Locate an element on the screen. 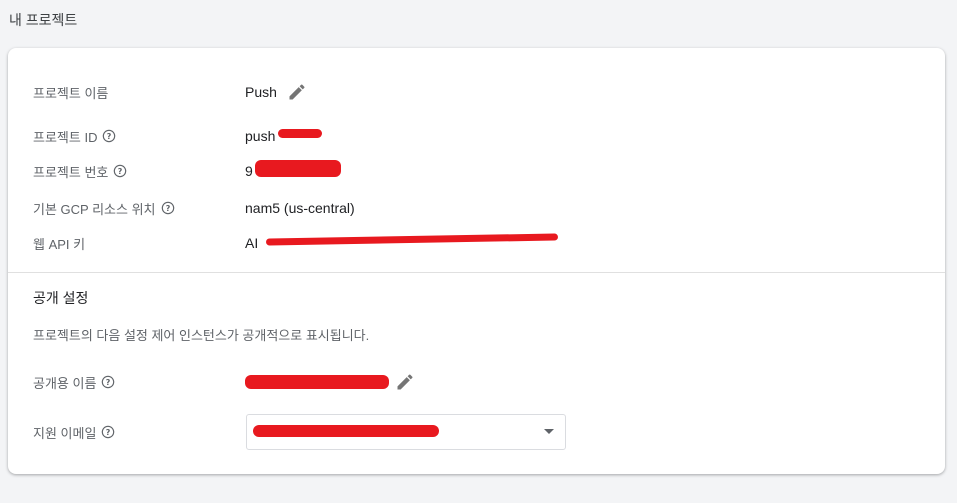 The height and width of the screenshot is (503, 957). gcp-location-value-wrap: nam5 (us-central) is located at coordinates (300, 208).